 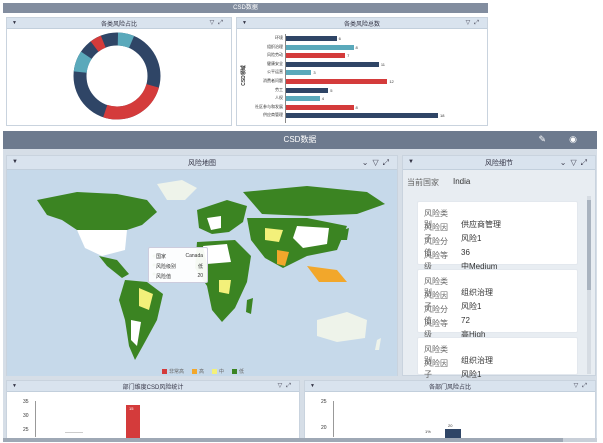 I want to click on bar-value-label: 6, so click(x=339, y=38).